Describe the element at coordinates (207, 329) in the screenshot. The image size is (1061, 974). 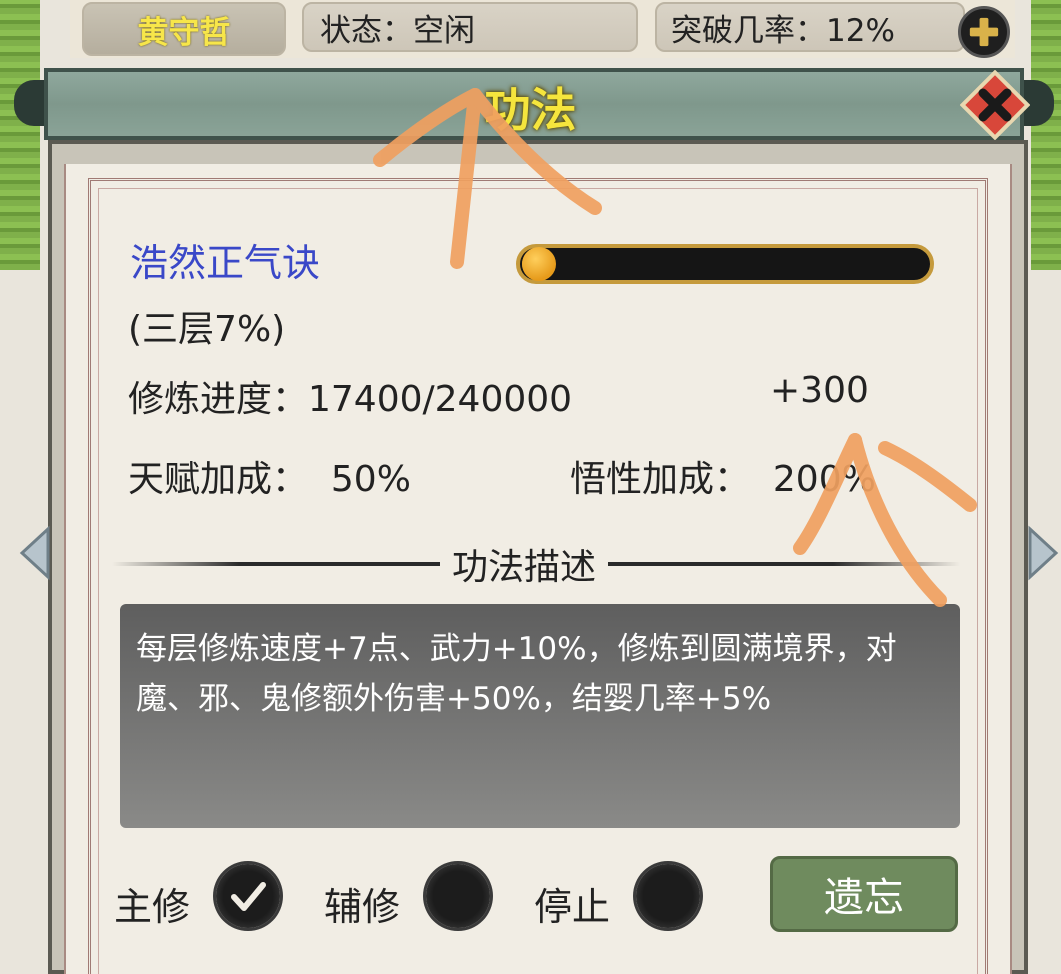
I see `skill-layer: (三层7%)` at that location.